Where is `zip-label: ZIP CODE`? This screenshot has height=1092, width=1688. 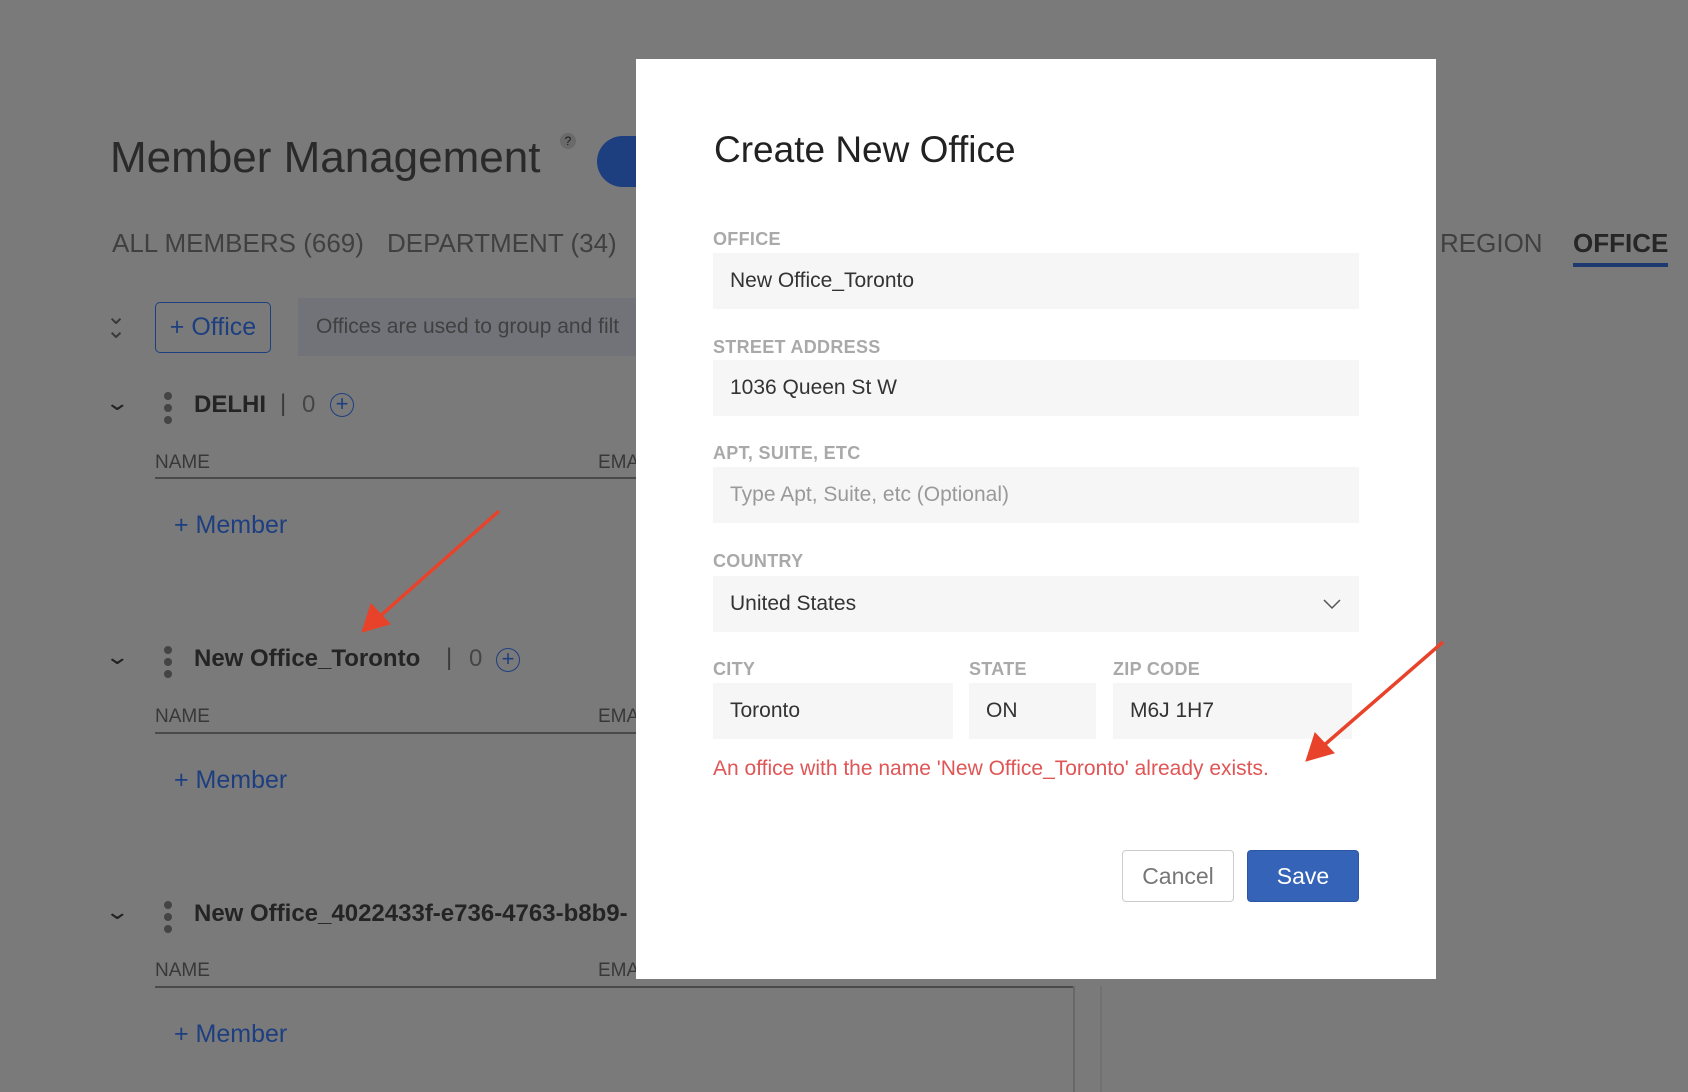 zip-label: ZIP CODE is located at coordinates (1157, 669).